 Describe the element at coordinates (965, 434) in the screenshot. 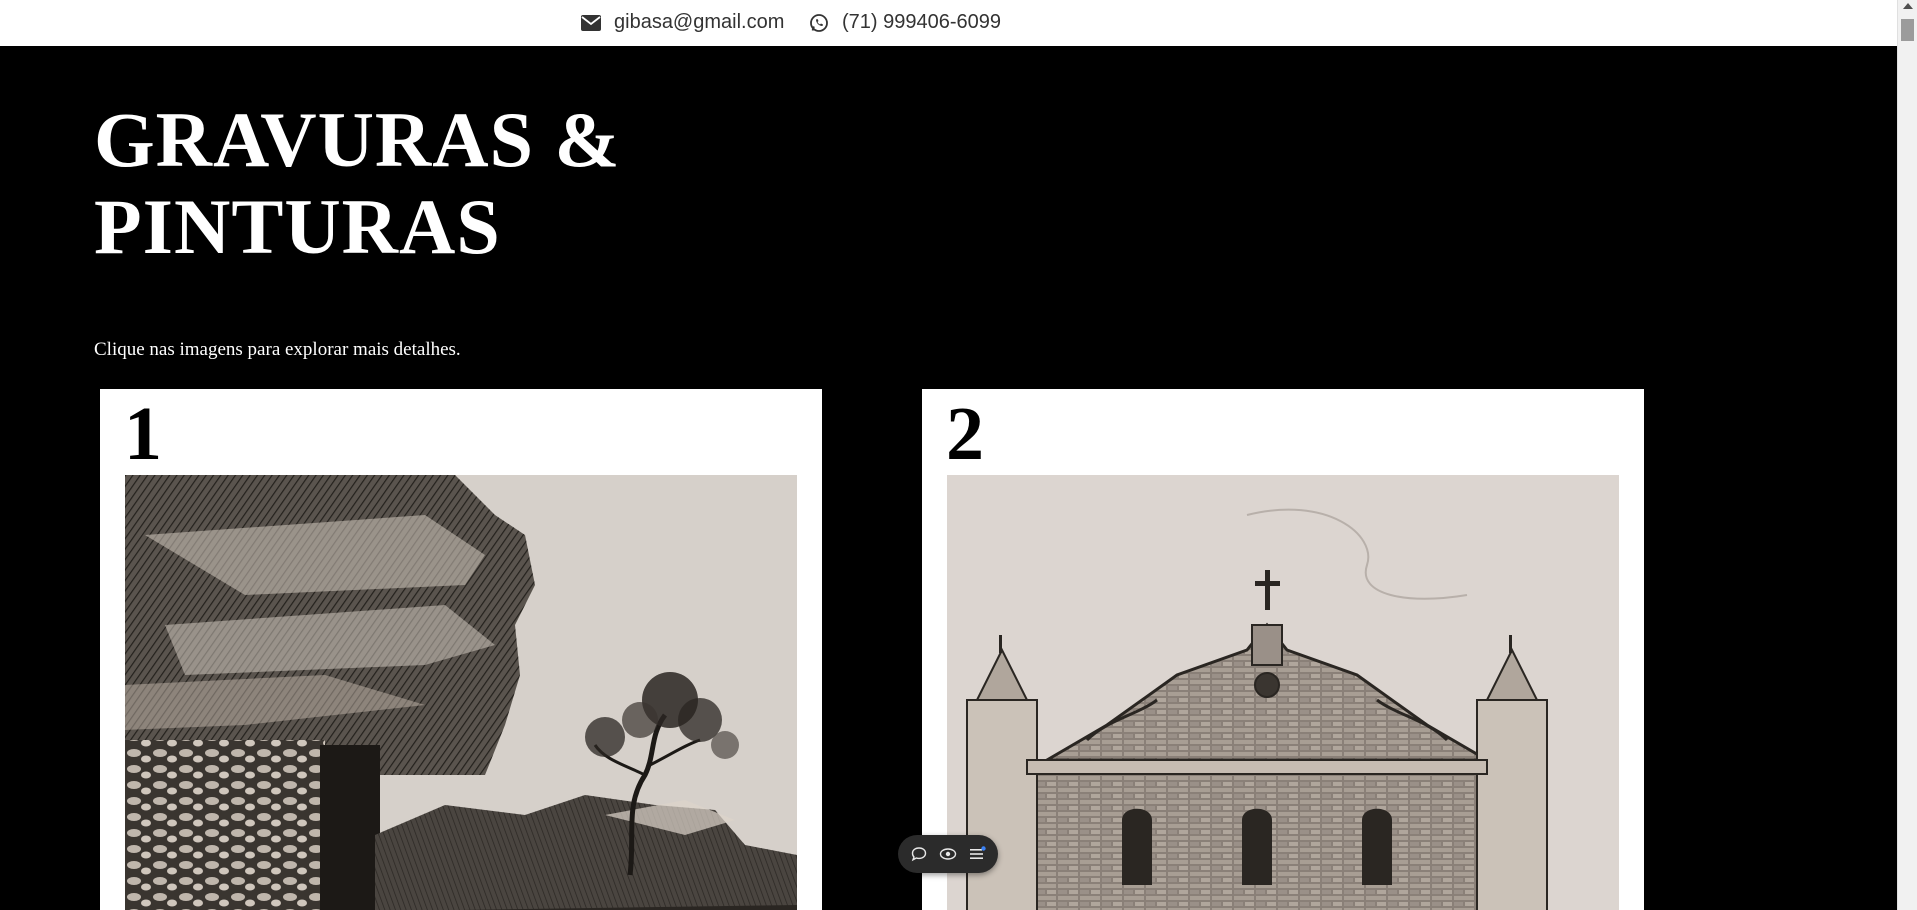

I see `card-number: 2` at that location.